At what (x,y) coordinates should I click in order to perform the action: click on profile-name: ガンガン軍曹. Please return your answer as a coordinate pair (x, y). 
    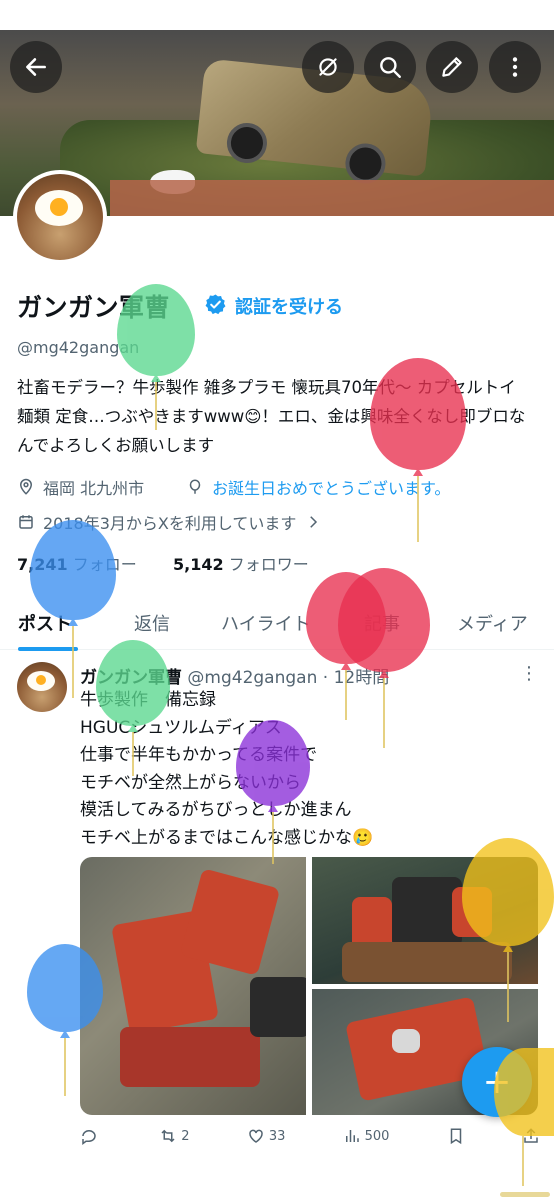
    Looking at the image, I should click on (94, 307).